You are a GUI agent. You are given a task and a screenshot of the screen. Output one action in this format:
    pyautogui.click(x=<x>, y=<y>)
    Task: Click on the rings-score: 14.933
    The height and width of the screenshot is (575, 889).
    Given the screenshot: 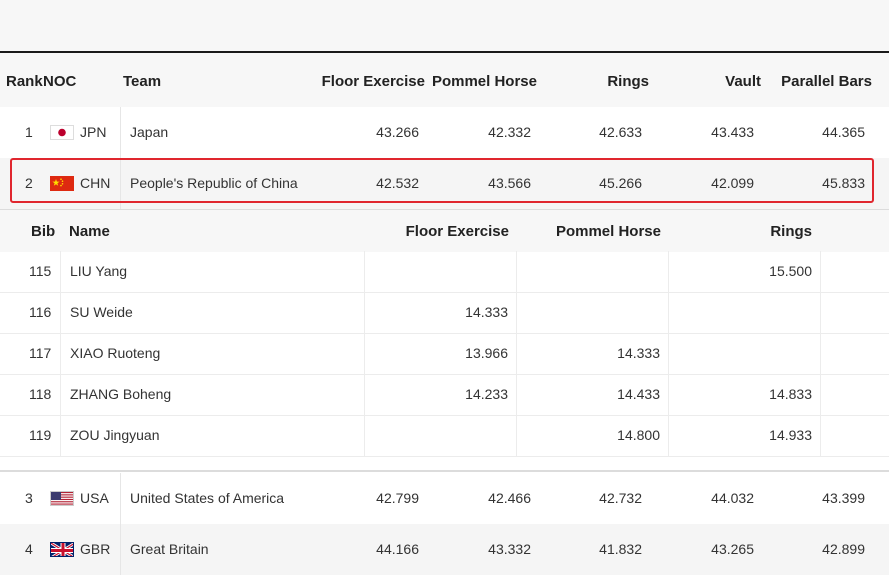 What is the action you would take?
    pyautogui.click(x=790, y=435)
    